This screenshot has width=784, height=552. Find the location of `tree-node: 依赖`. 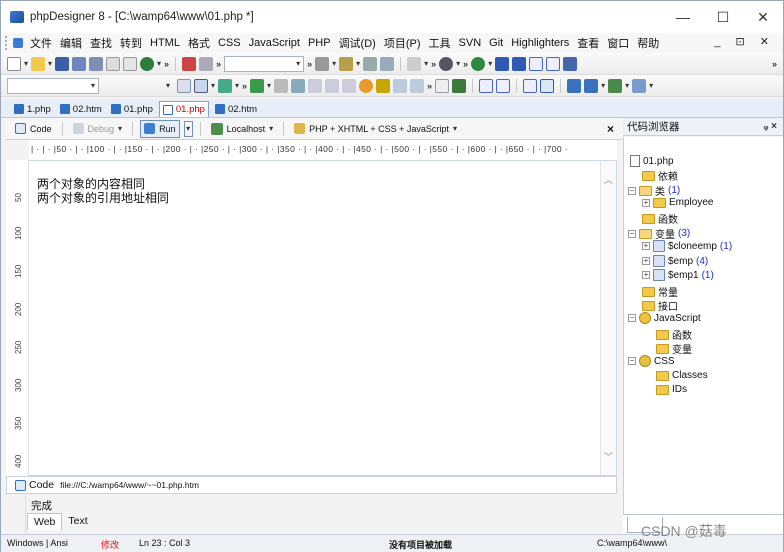

tree-node: 依赖 is located at coordinates (660, 175).